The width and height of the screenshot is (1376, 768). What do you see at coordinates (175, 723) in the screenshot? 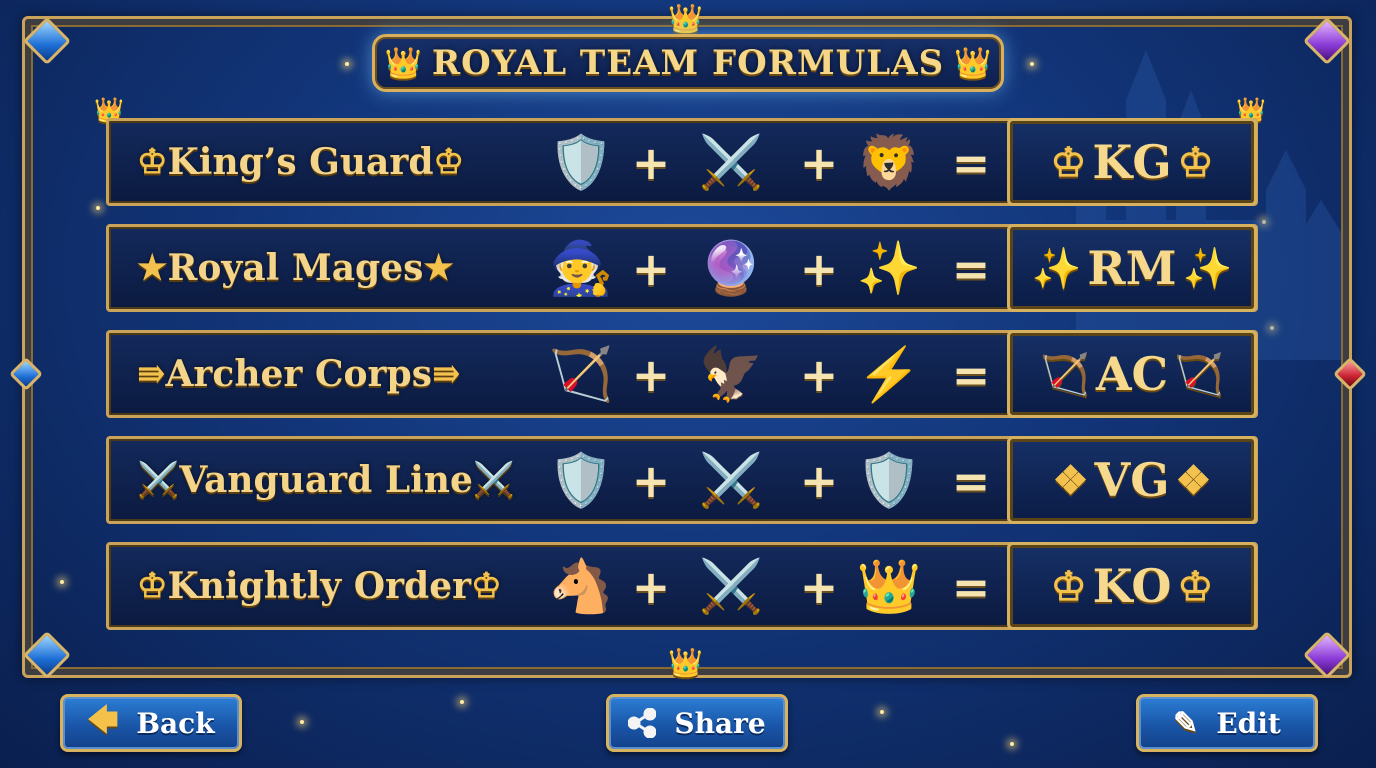
I see `back-button-label: Back` at bounding box center [175, 723].